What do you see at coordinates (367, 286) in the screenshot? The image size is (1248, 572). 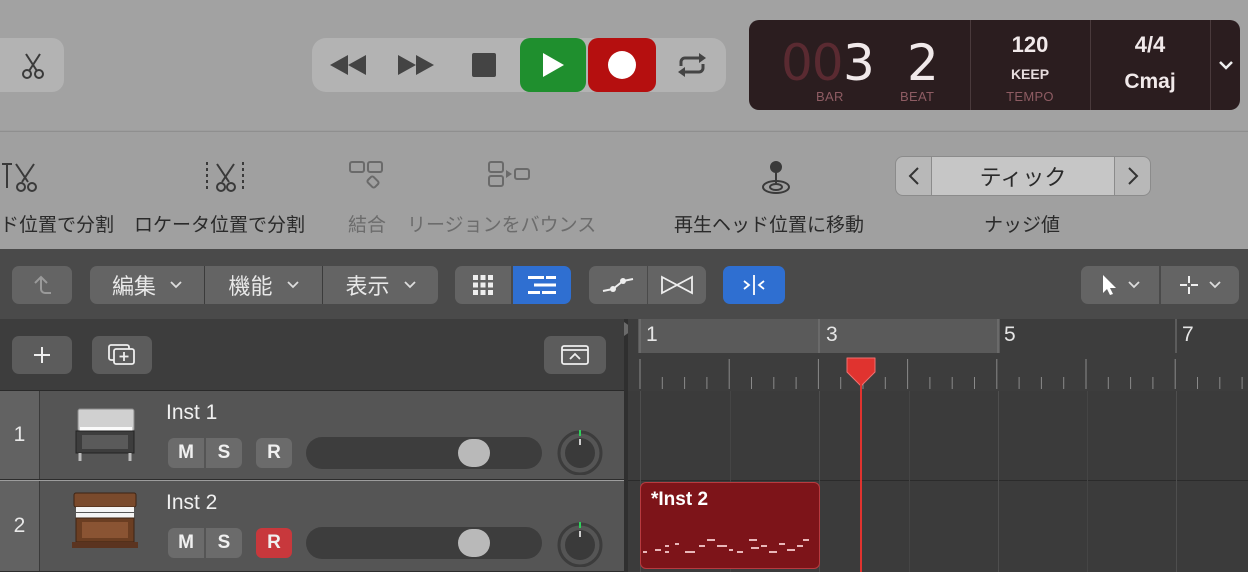 I see `view-menu-label: 表示` at bounding box center [367, 286].